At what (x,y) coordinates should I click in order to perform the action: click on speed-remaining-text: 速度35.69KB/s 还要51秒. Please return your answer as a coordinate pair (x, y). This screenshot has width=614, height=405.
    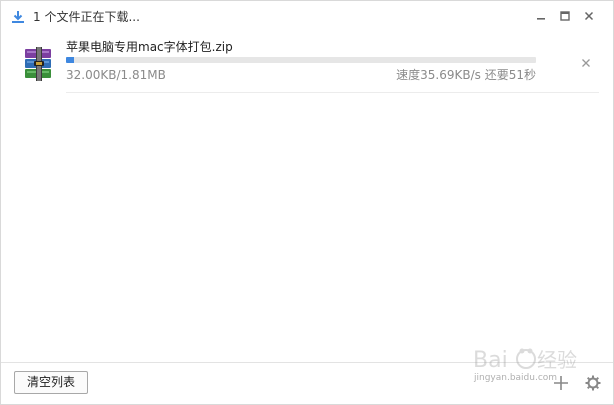
    Looking at the image, I should click on (466, 75).